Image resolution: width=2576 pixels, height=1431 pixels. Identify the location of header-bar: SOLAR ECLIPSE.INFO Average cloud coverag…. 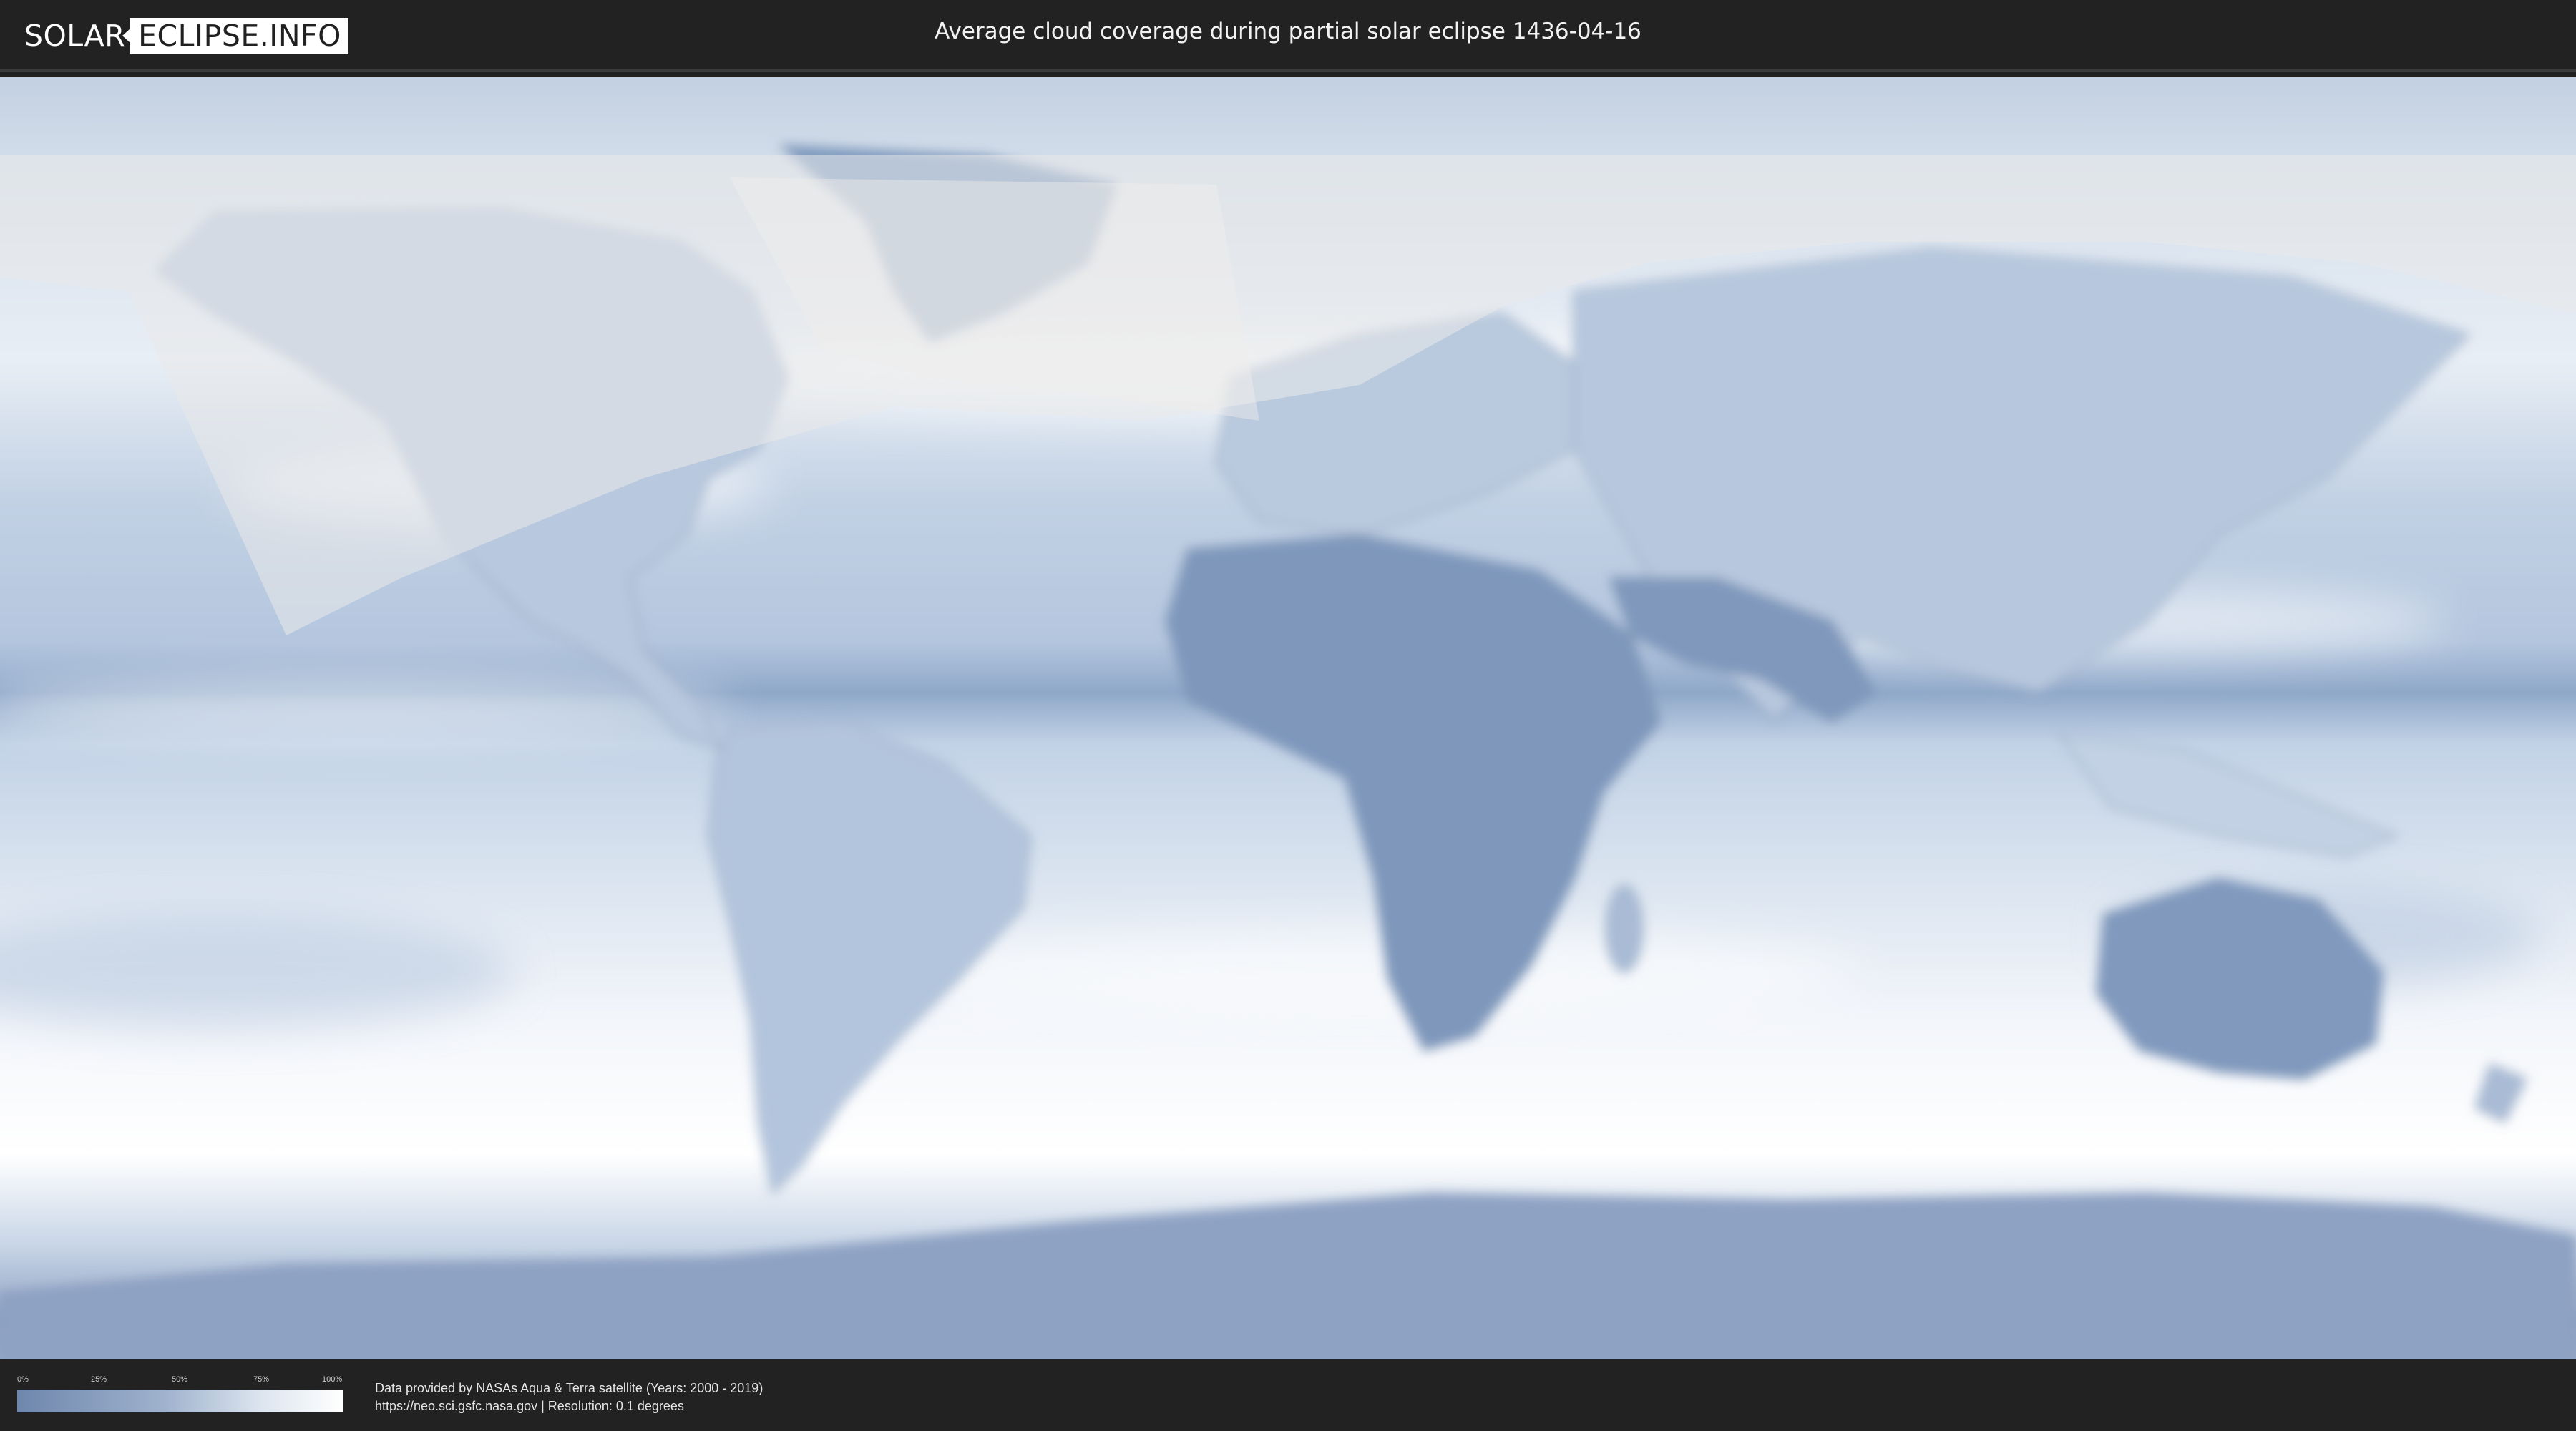
(1288, 36).